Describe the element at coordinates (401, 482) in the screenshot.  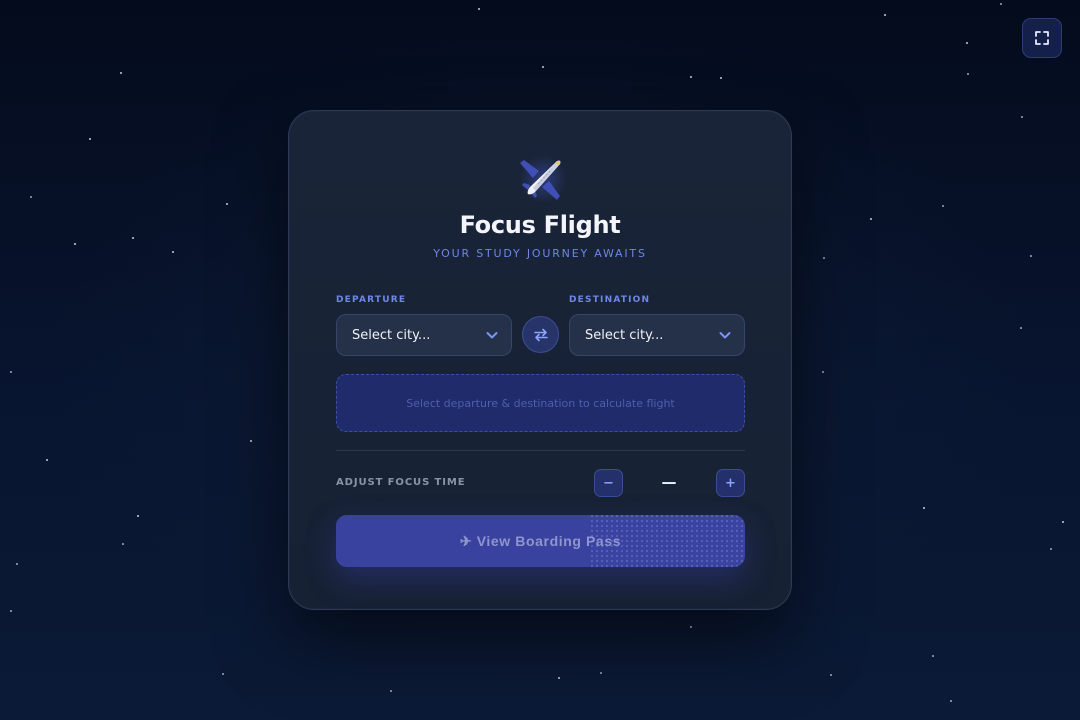
I see `focus-time-label: ADJUST FOCUS TIME` at that location.